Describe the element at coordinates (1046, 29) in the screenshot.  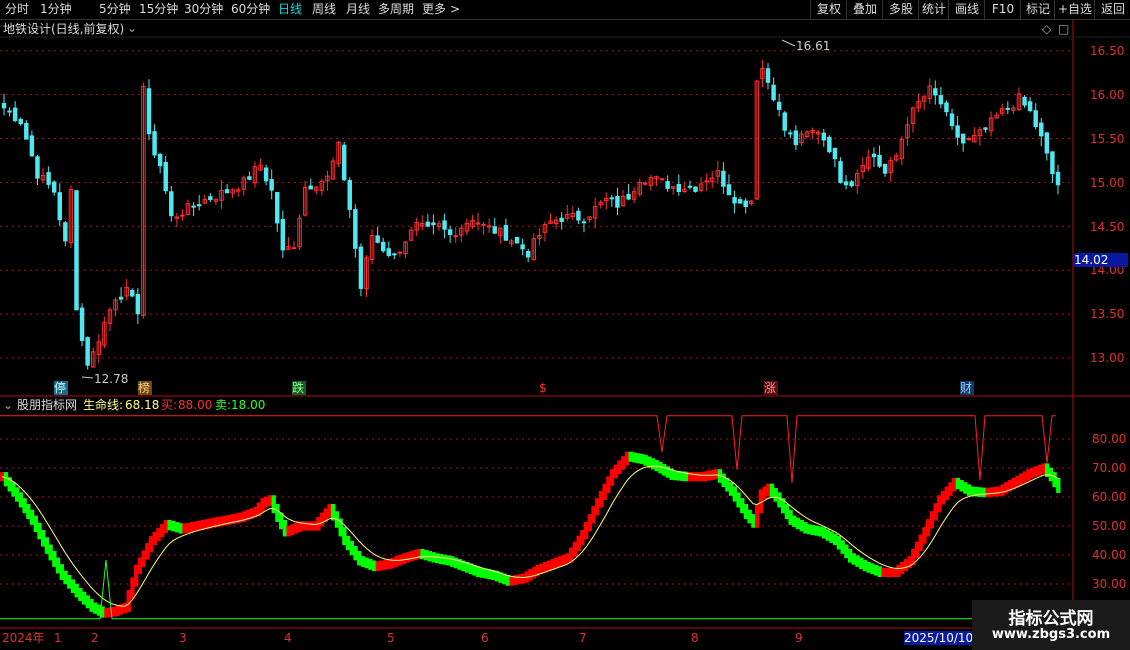
I see `diamond-icon: ◇` at that location.